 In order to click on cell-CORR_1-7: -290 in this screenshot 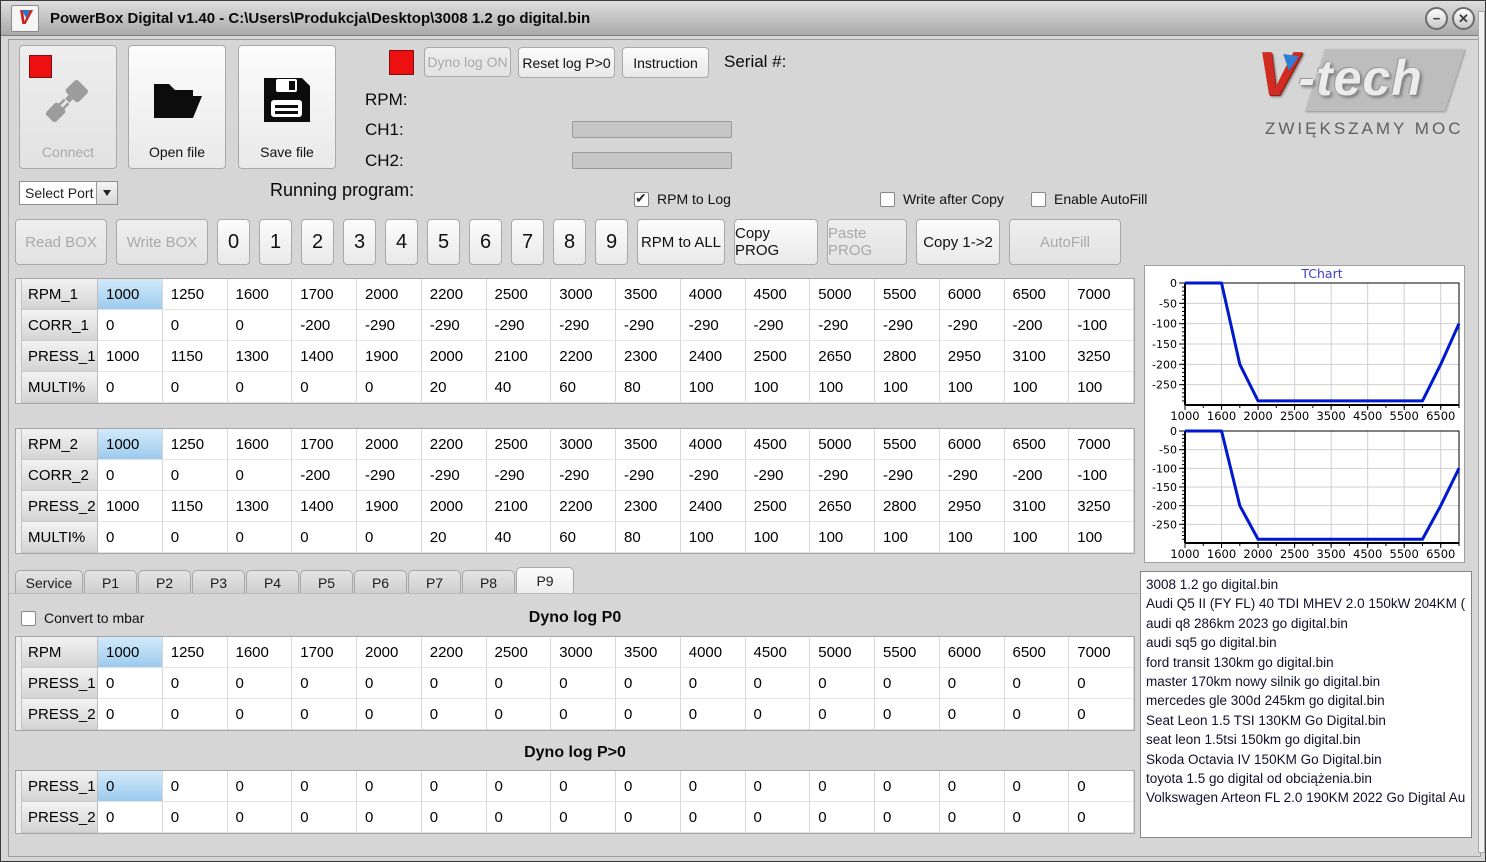, I will do `click(583, 325)`.